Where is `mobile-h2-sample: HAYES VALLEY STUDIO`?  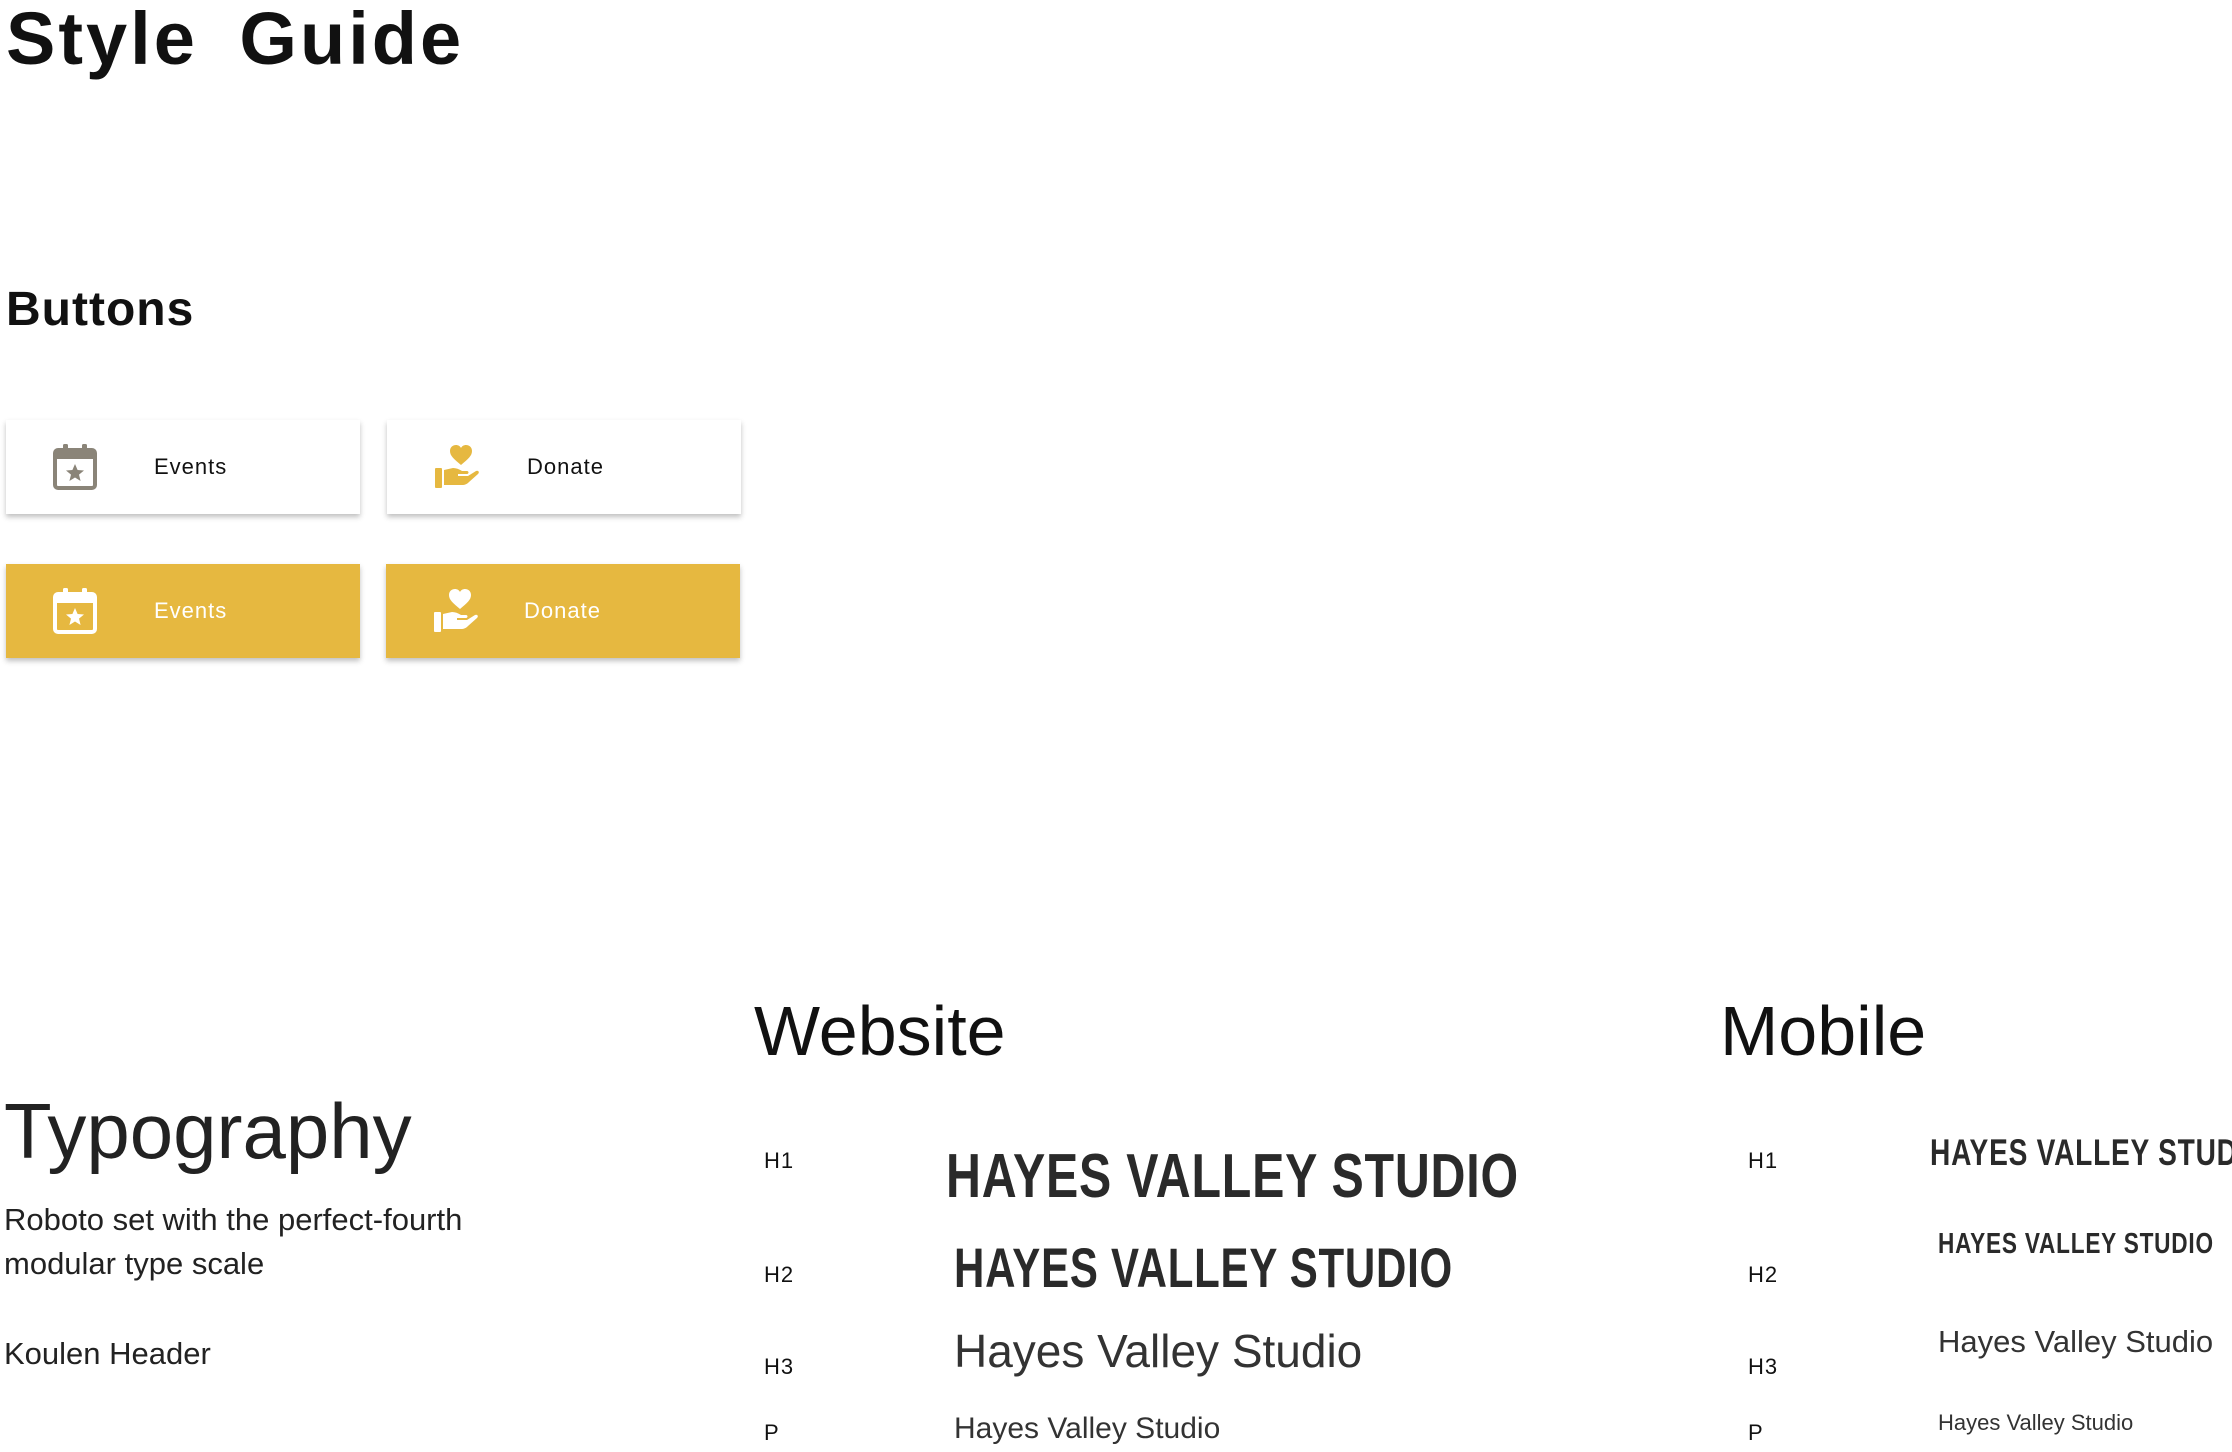 mobile-h2-sample: HAYES VALLEY STUDIO is located at coordinates (2076, 1244).